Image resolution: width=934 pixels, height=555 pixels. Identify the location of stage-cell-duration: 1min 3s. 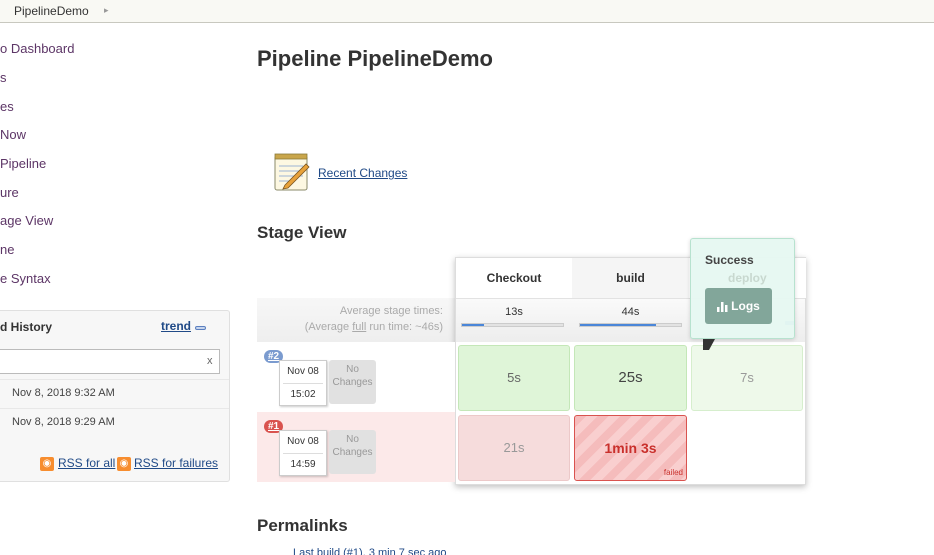
(630, 448).